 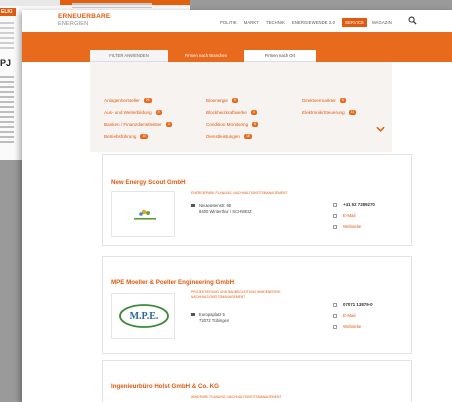 What do you see at coordinates (138, 136) in the screenshot?
I see `filter-item: Betriebsführung 10` at bounding box center [138, 136].